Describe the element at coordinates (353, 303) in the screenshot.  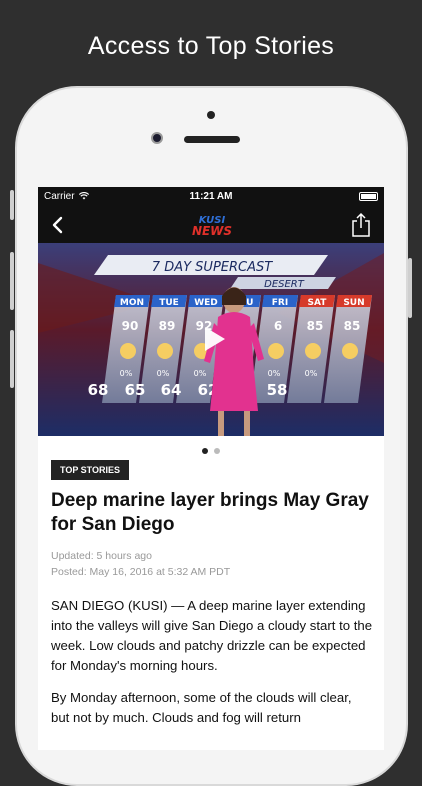
I see `forecast-day-label: SUN` at that location.